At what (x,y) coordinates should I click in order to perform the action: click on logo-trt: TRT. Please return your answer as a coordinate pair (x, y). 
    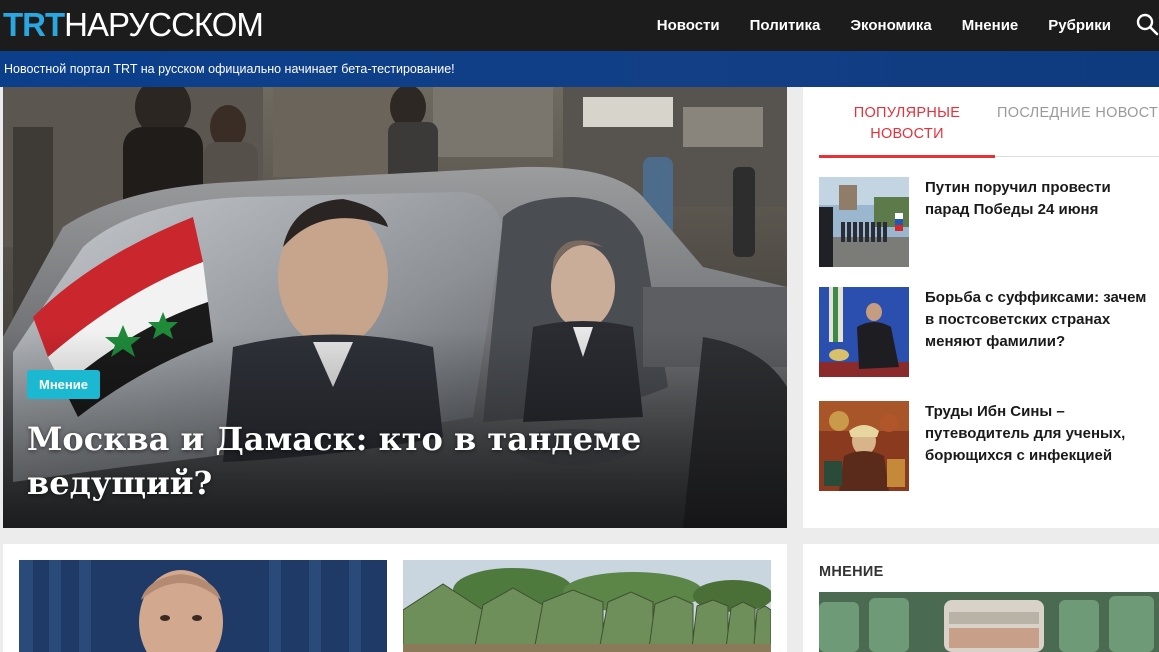
    Looking at the image, I should click on (34, 24).